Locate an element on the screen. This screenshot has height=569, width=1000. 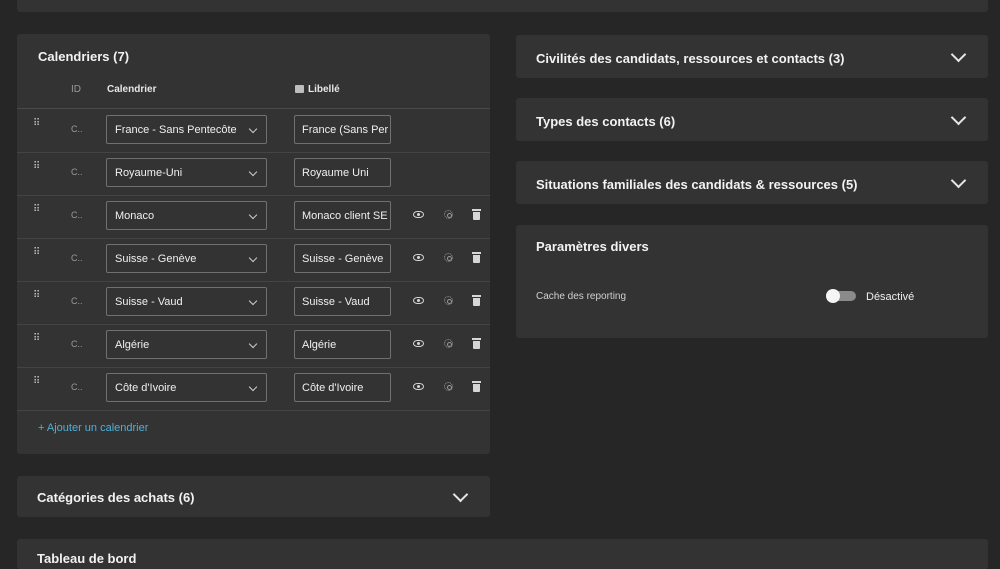
libelle-input: Royaume Uni is located at coordinates (342, 172).